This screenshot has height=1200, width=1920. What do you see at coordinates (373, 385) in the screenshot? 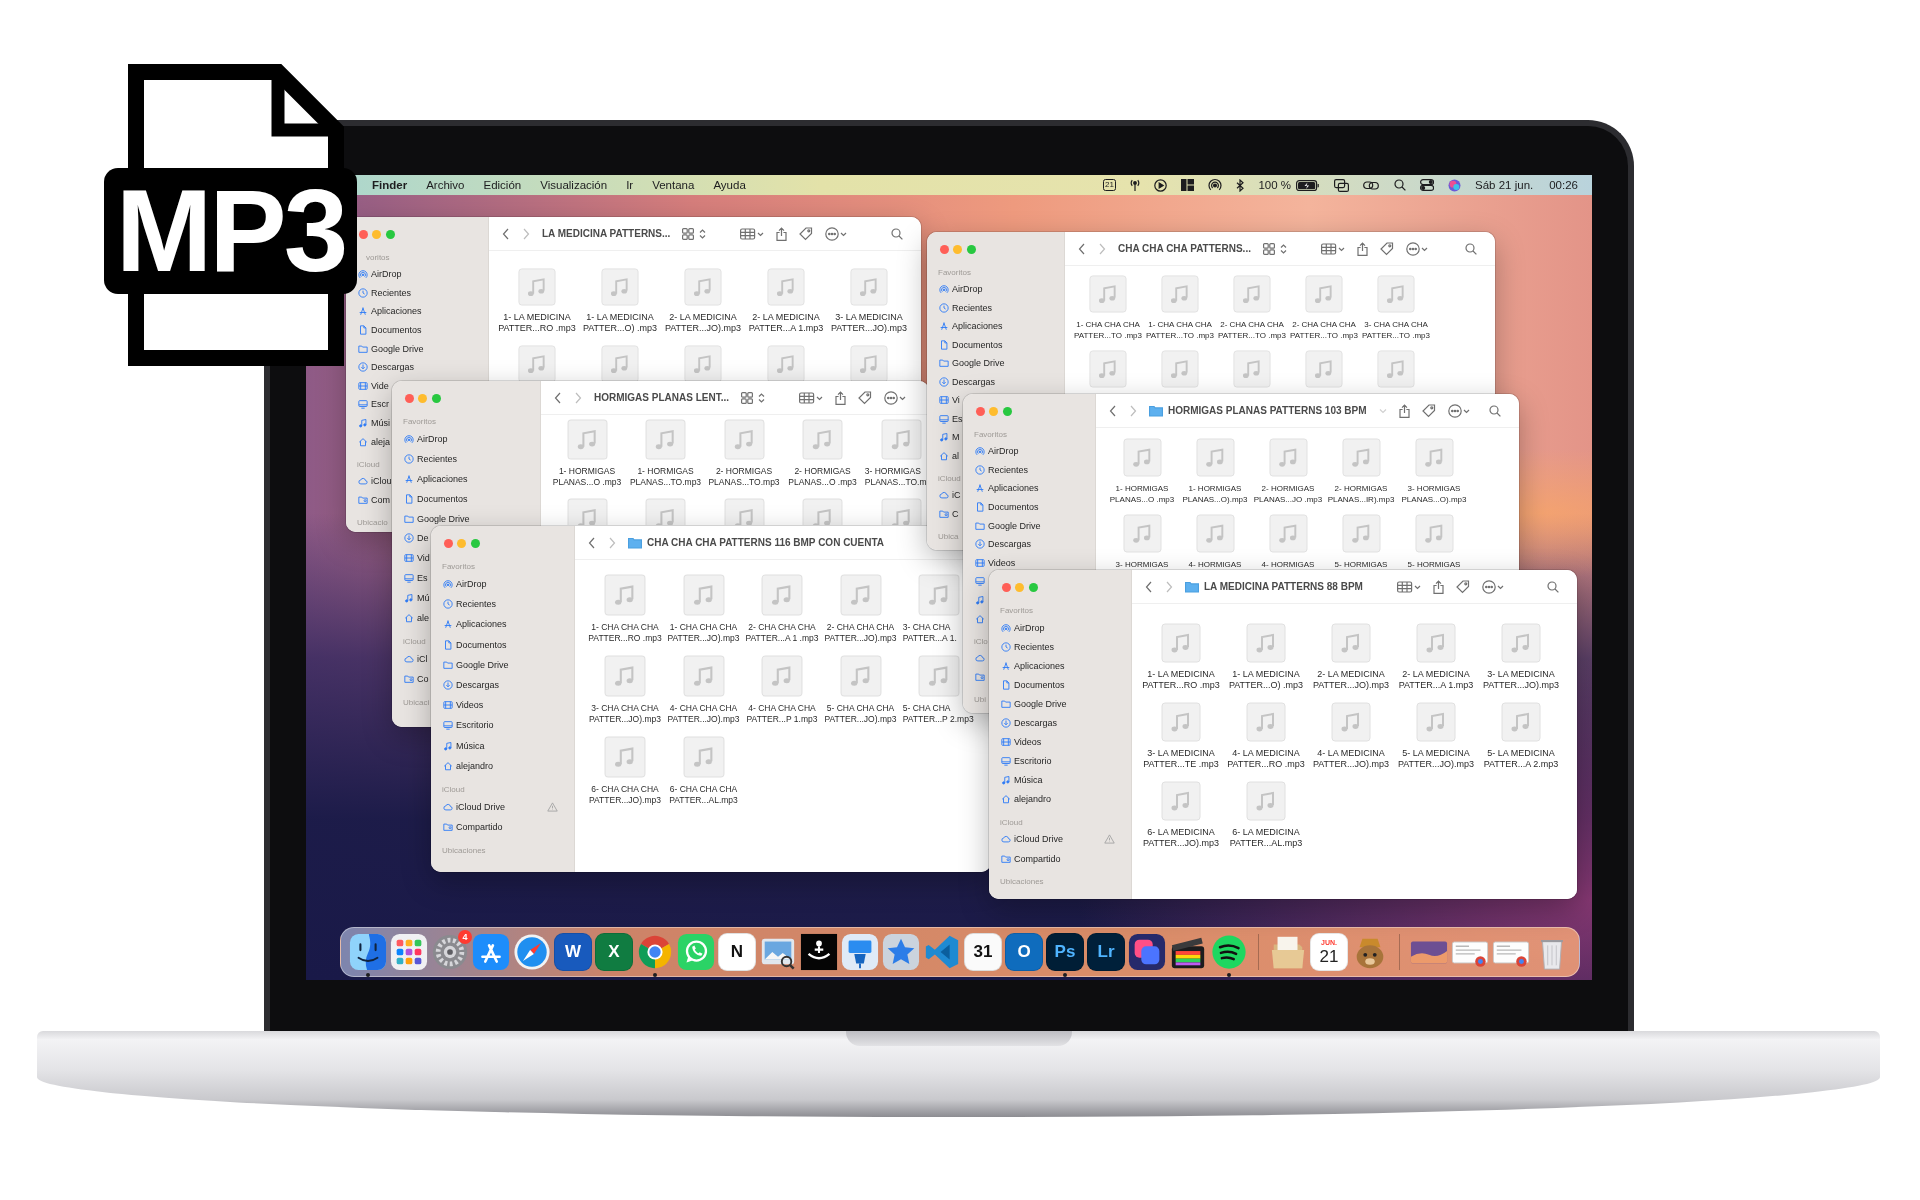
I see `sidebar-item: Vide` at bounding box center [373, 385].